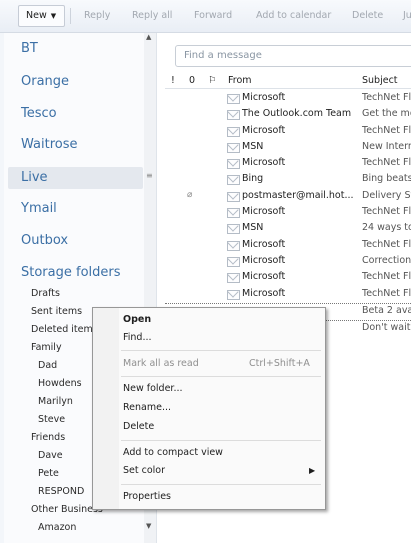 The height and width of the screenshot is (543, 411). I want to click on account-ymail: Ymail, so click(39, 208).